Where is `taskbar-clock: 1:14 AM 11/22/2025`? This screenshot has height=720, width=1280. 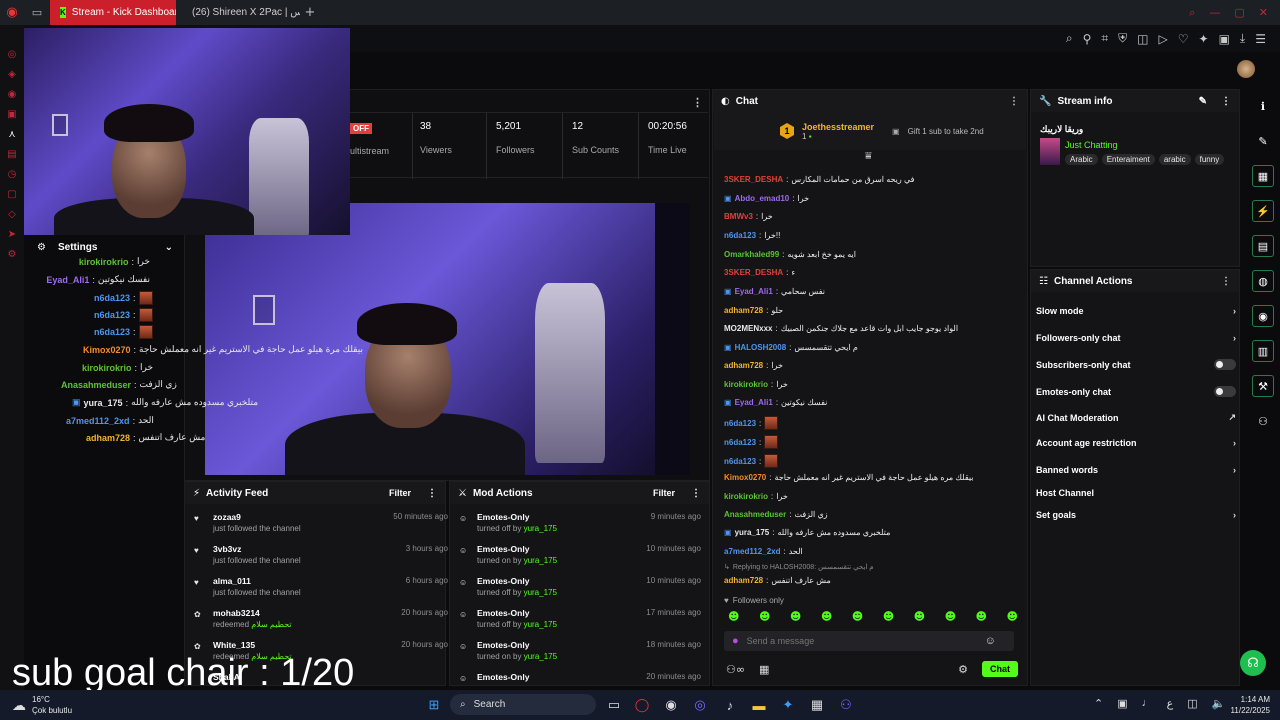 taskbar-clock: 1:14 AM 11/22/2025 is located at coordinates (1246, 705).